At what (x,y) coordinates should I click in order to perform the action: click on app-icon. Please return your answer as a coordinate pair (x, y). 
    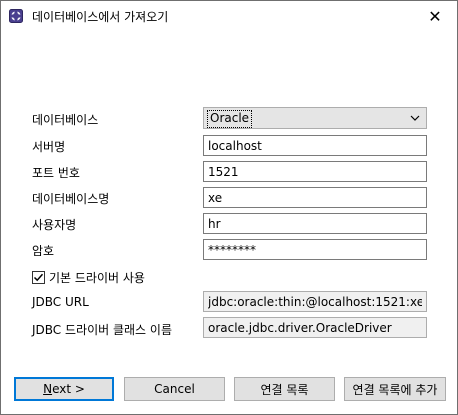
    Looking at the image, I should click on (16, 16).